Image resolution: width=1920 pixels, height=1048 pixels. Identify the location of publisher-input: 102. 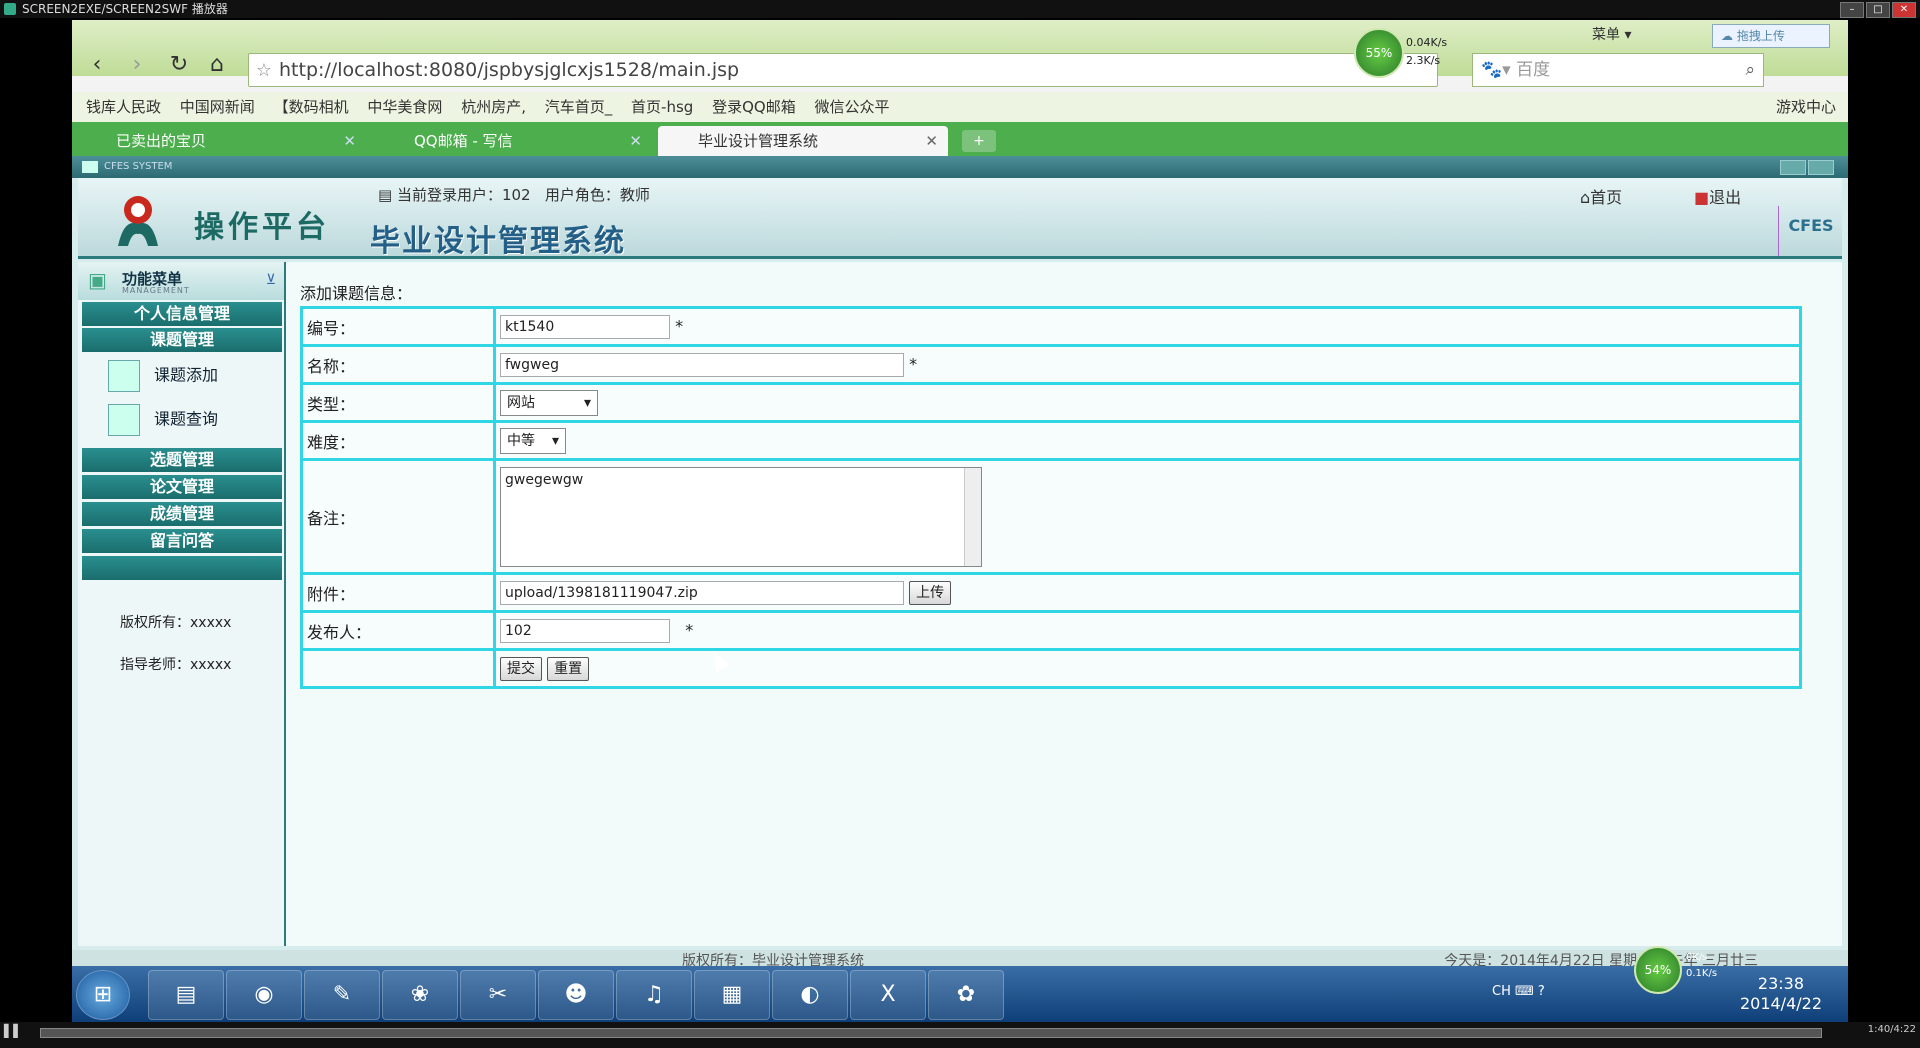
(585, 630).